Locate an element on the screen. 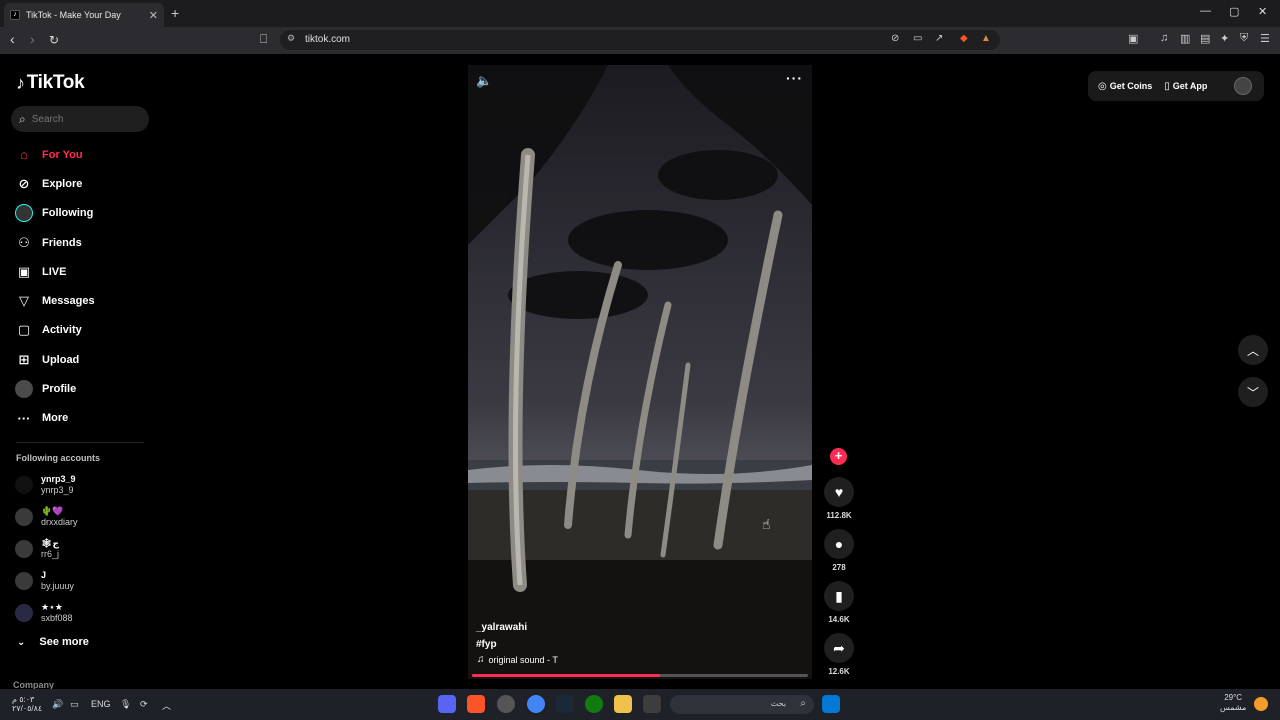 The height and width of the screenshot is (720, 1280). sidebar-item-following: Following is located at coordinates (83, 213).